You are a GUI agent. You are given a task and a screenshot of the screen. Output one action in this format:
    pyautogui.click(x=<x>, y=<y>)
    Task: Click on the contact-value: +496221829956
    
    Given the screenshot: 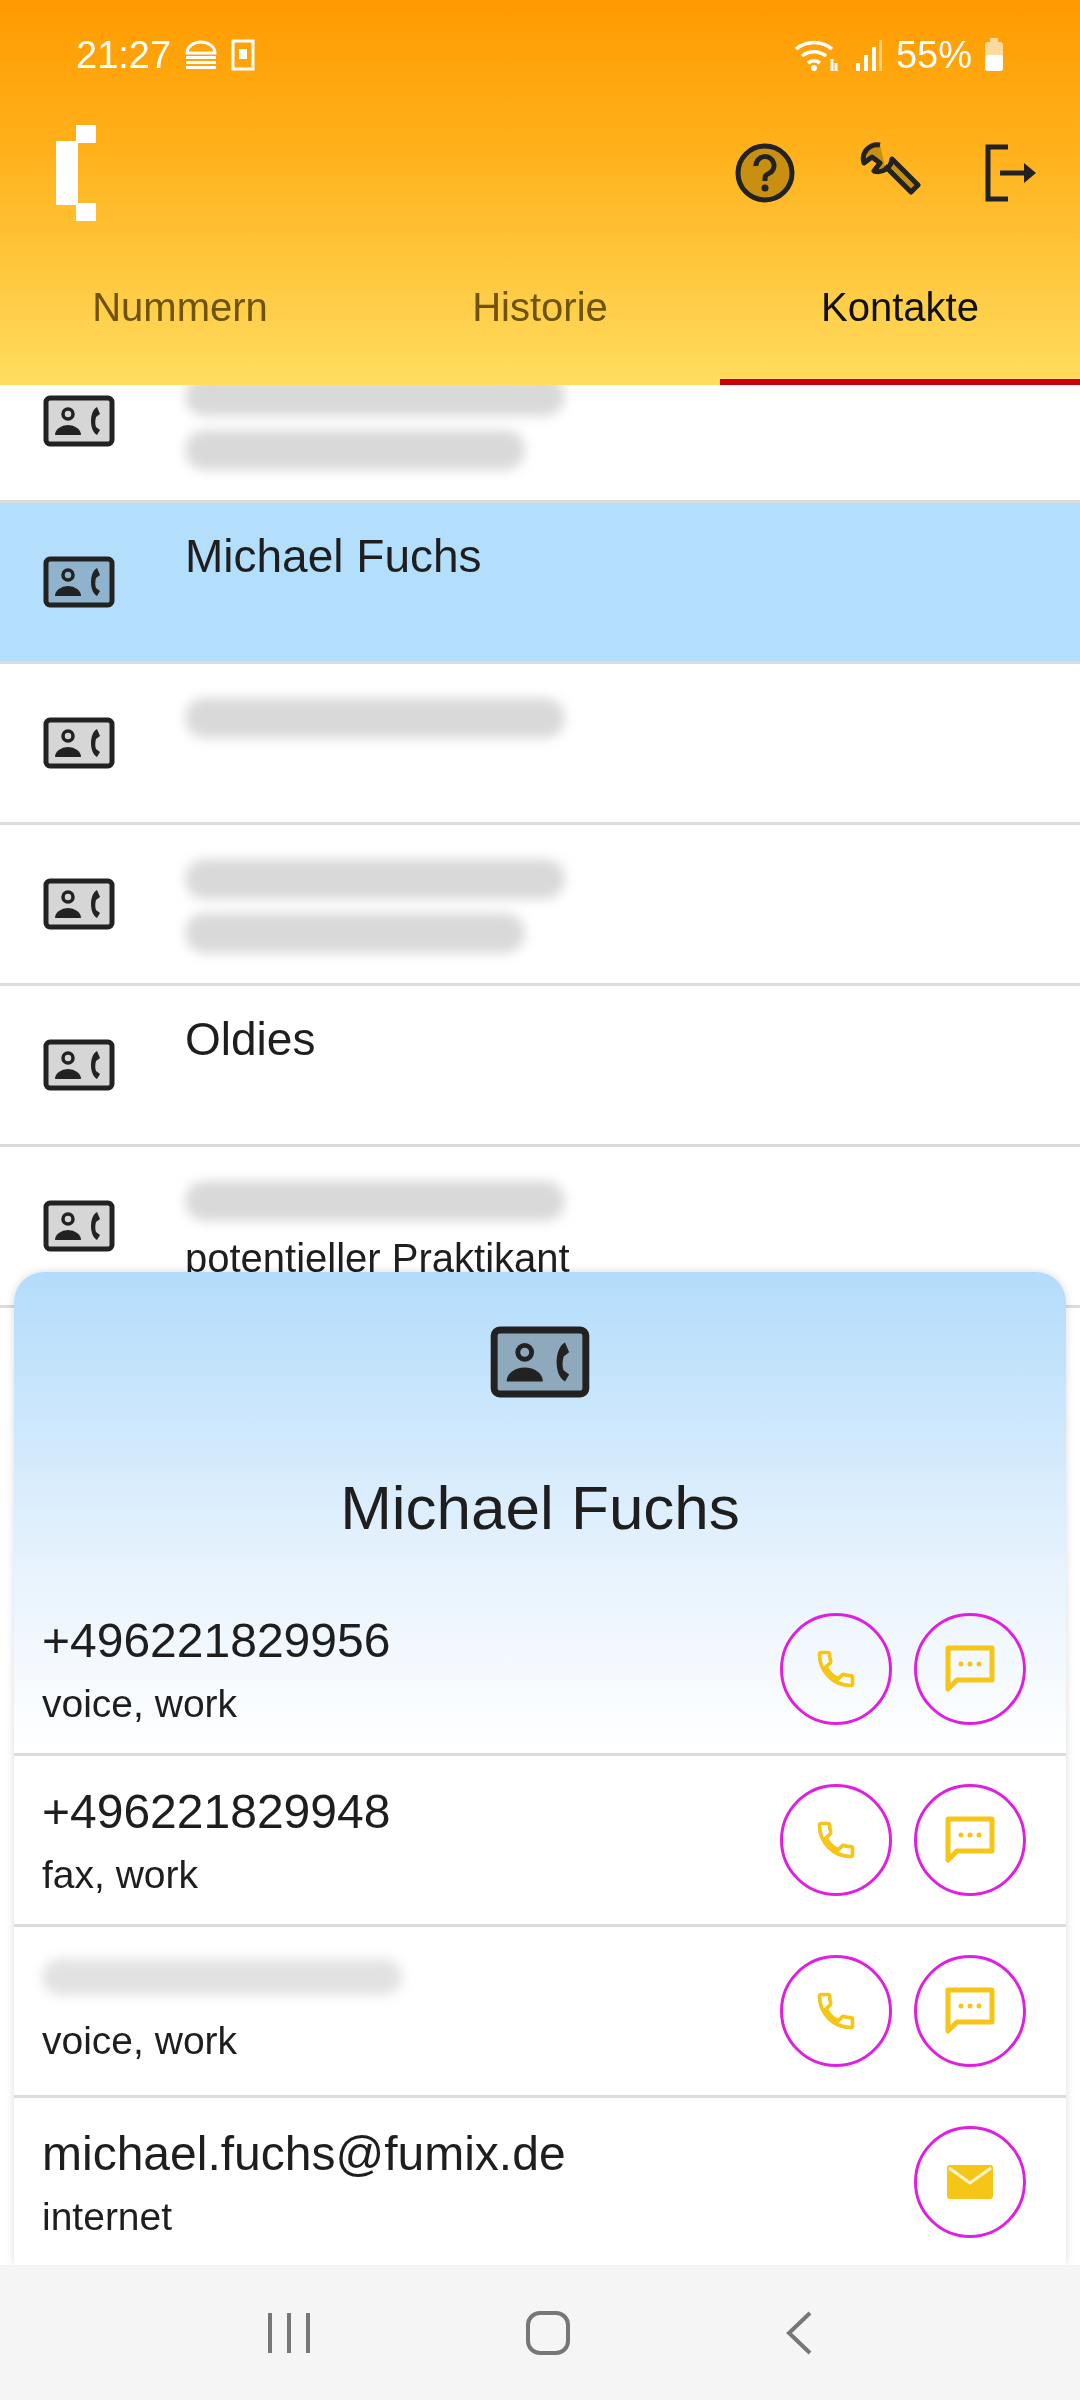 What is the action you would take?
    pyautogui.click(x=216, y=1640)
    